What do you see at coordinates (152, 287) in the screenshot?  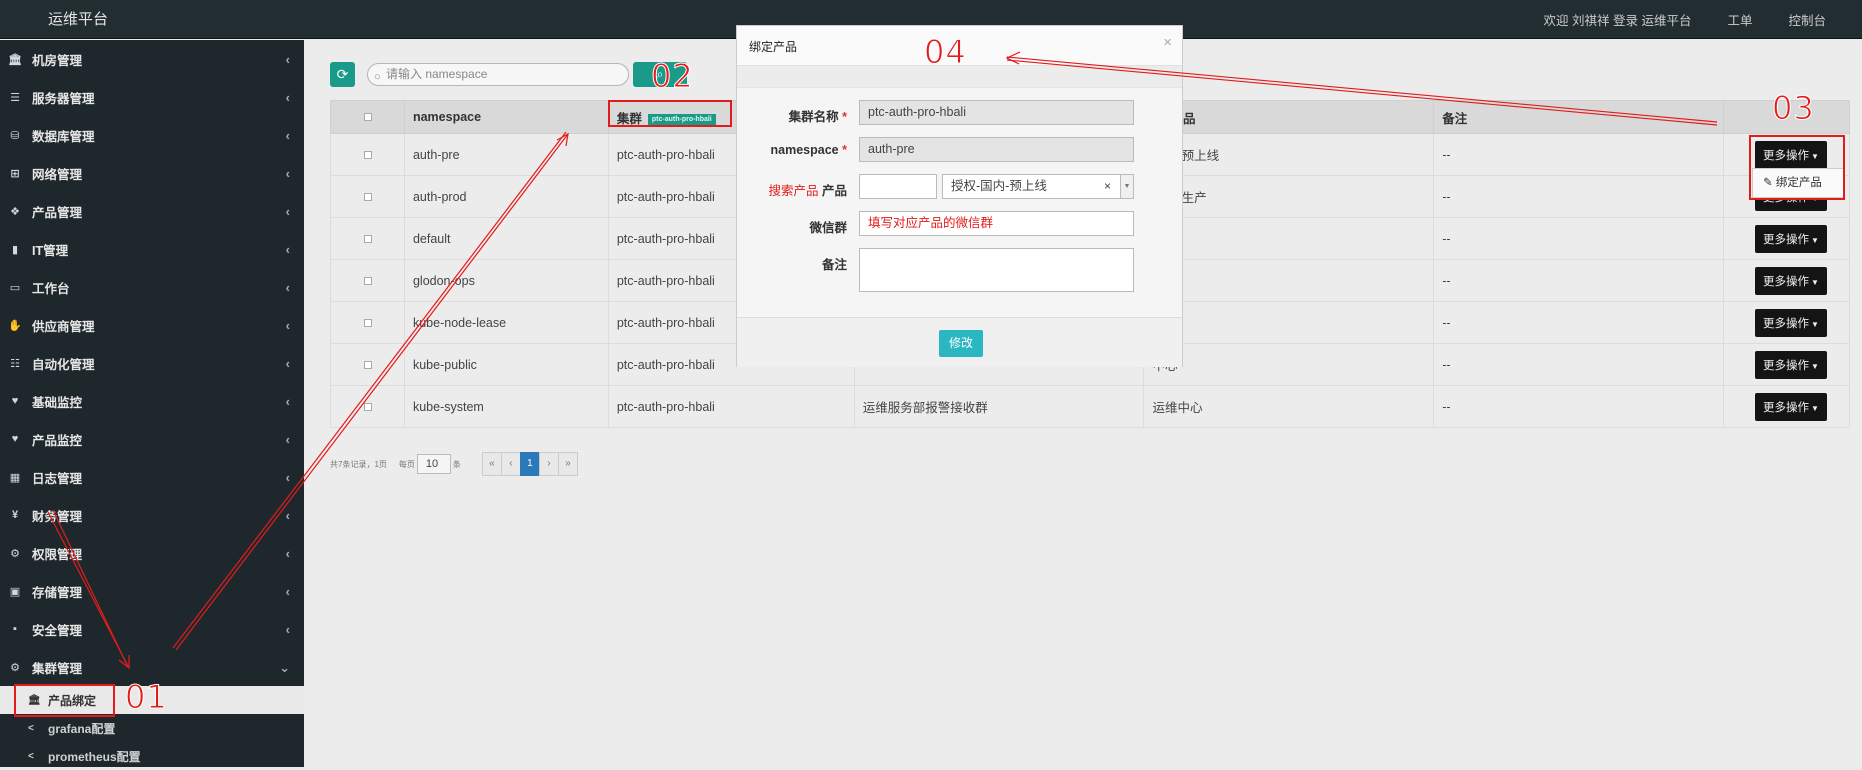 I see `sidebar-item-workbench: ▭ 工作台 ‹` at bounding box center [152, 287].